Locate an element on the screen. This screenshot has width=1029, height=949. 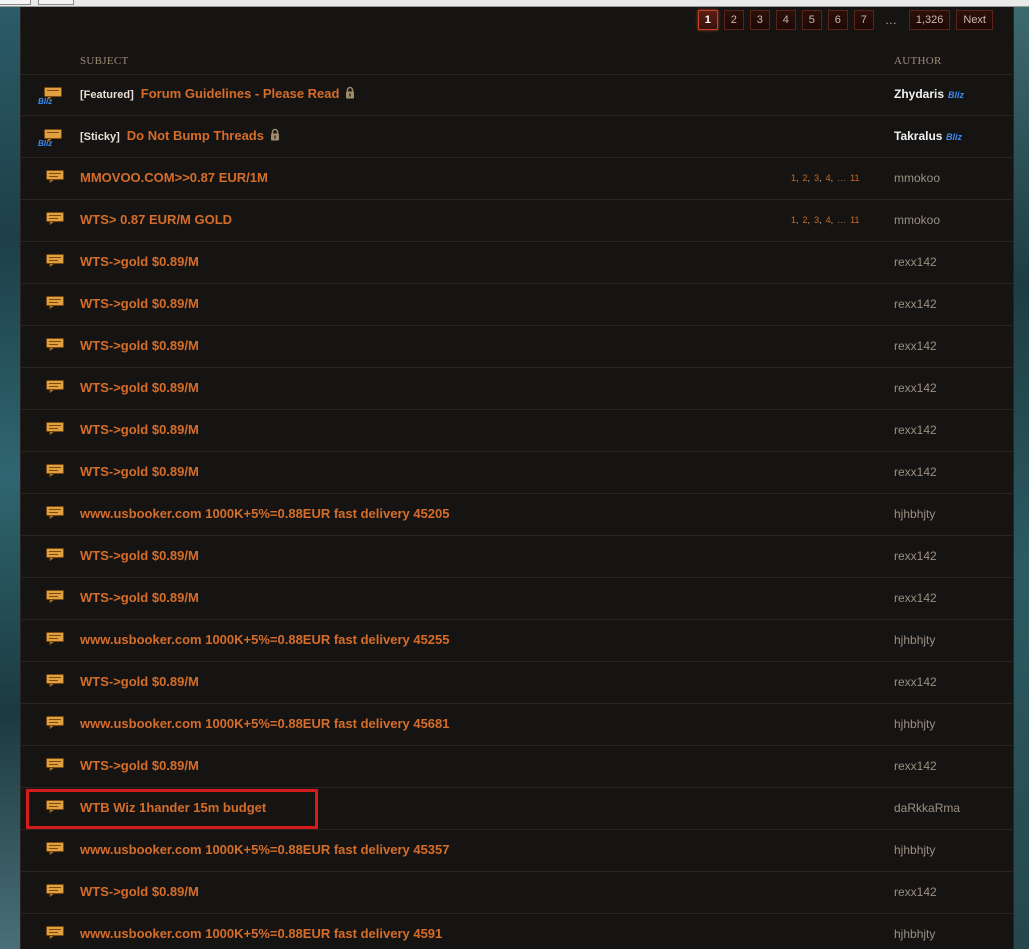
thread-author: Takralus Bliz is located at coordinates (929, 137).